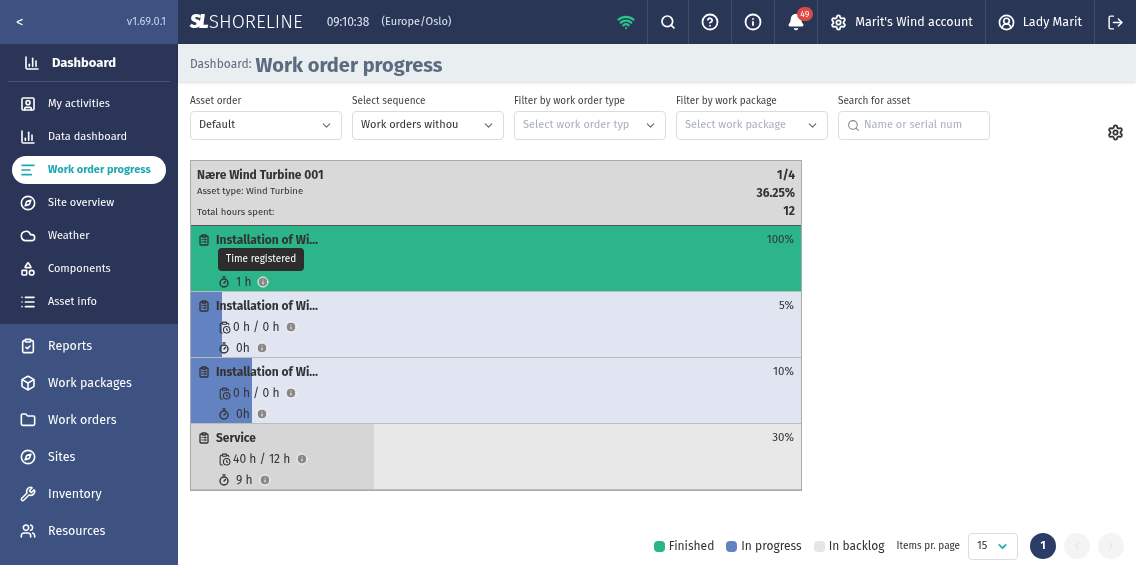  Describe the element at coordinates (856, 546) in the screenshot. I see `legend-label: In backlog` at that location.